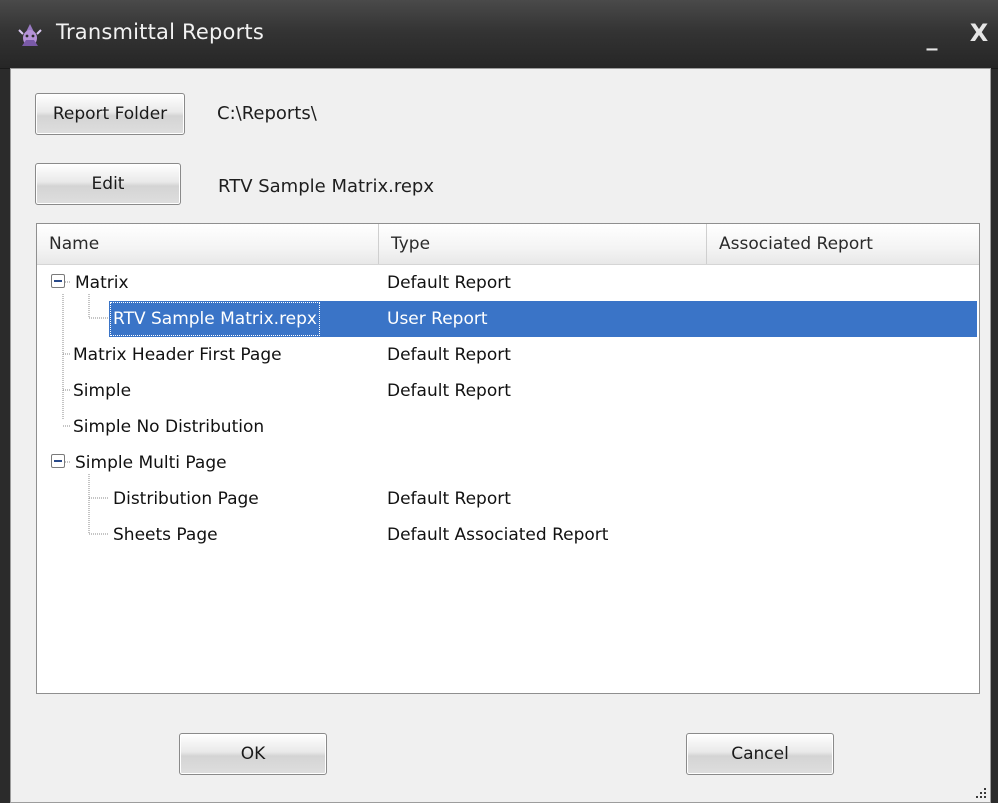  I want to click on tree-row-name: Sheets Page, so click(165, 535).